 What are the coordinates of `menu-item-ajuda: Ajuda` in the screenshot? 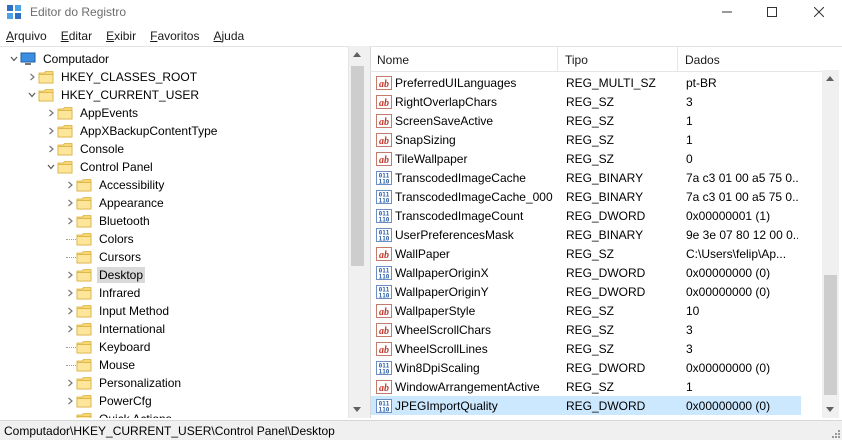 It's located at (228, 37).